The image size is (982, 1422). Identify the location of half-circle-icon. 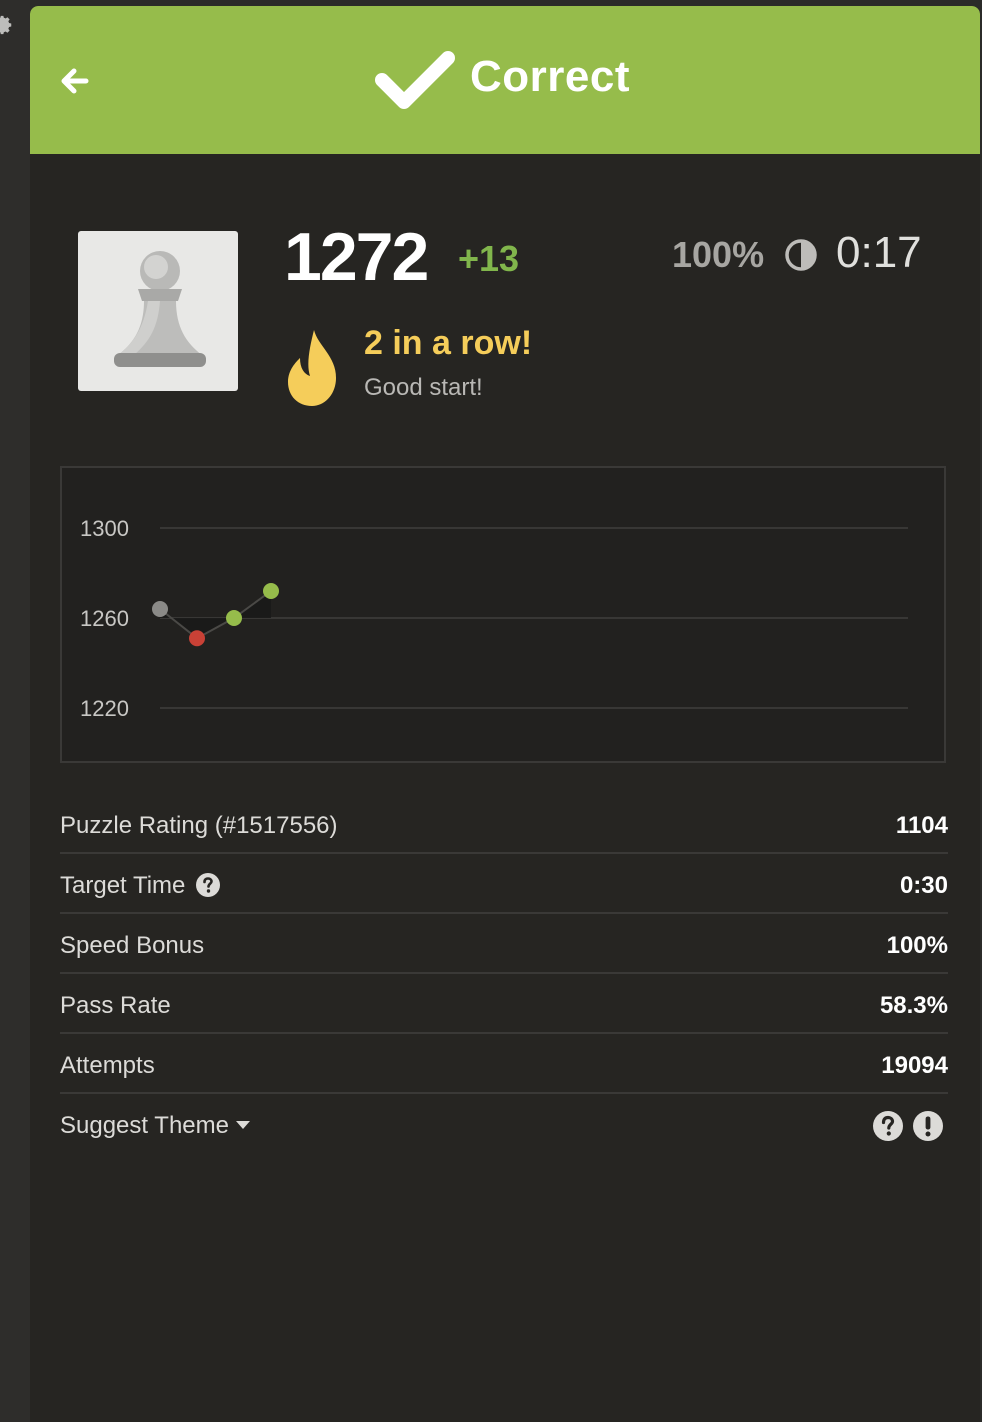
(801, 255).